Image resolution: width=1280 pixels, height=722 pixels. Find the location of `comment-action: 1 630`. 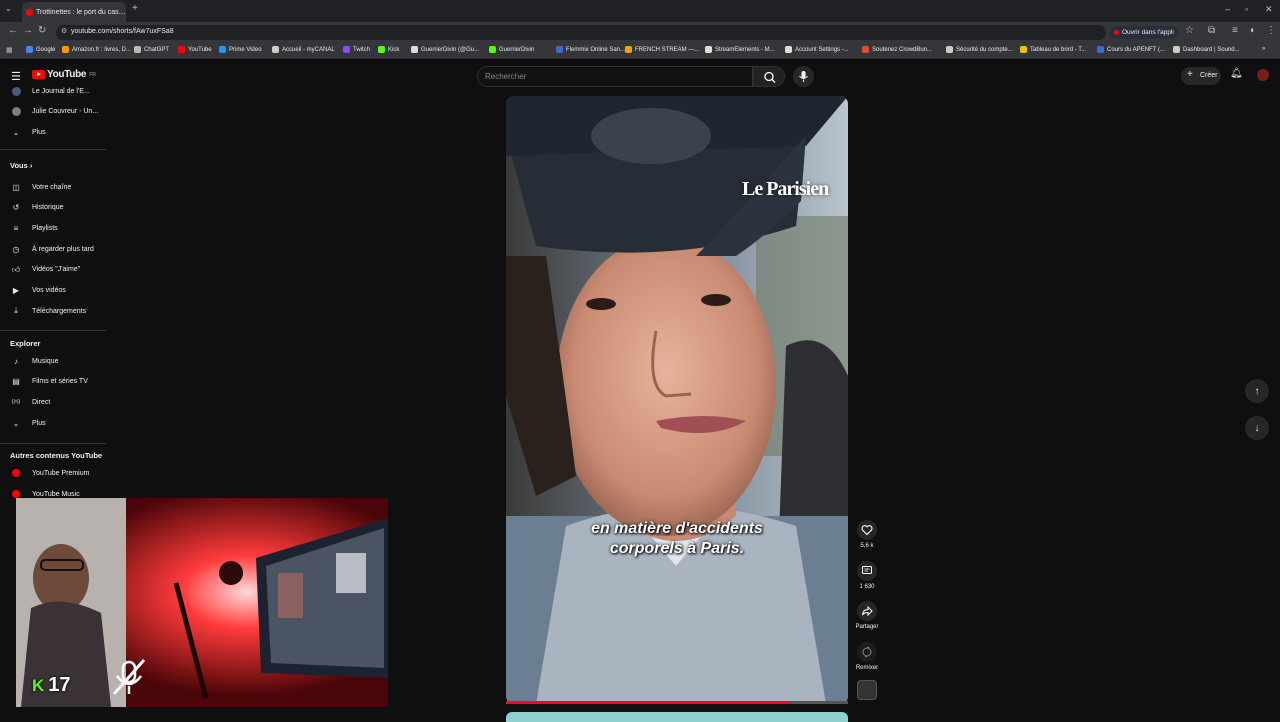

comment-action: 1 630 is located at coordinates (867, 575).